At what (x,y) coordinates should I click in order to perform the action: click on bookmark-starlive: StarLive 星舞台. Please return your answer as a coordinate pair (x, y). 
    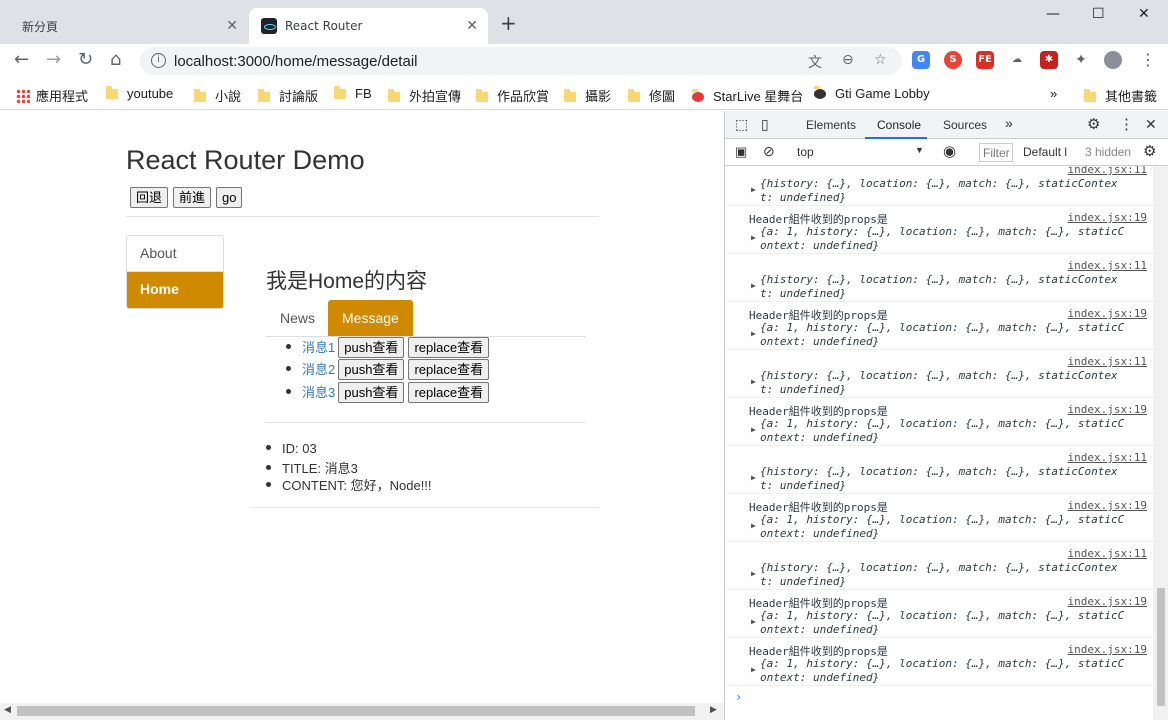
    Looking at the image, I should click on (747, 95).